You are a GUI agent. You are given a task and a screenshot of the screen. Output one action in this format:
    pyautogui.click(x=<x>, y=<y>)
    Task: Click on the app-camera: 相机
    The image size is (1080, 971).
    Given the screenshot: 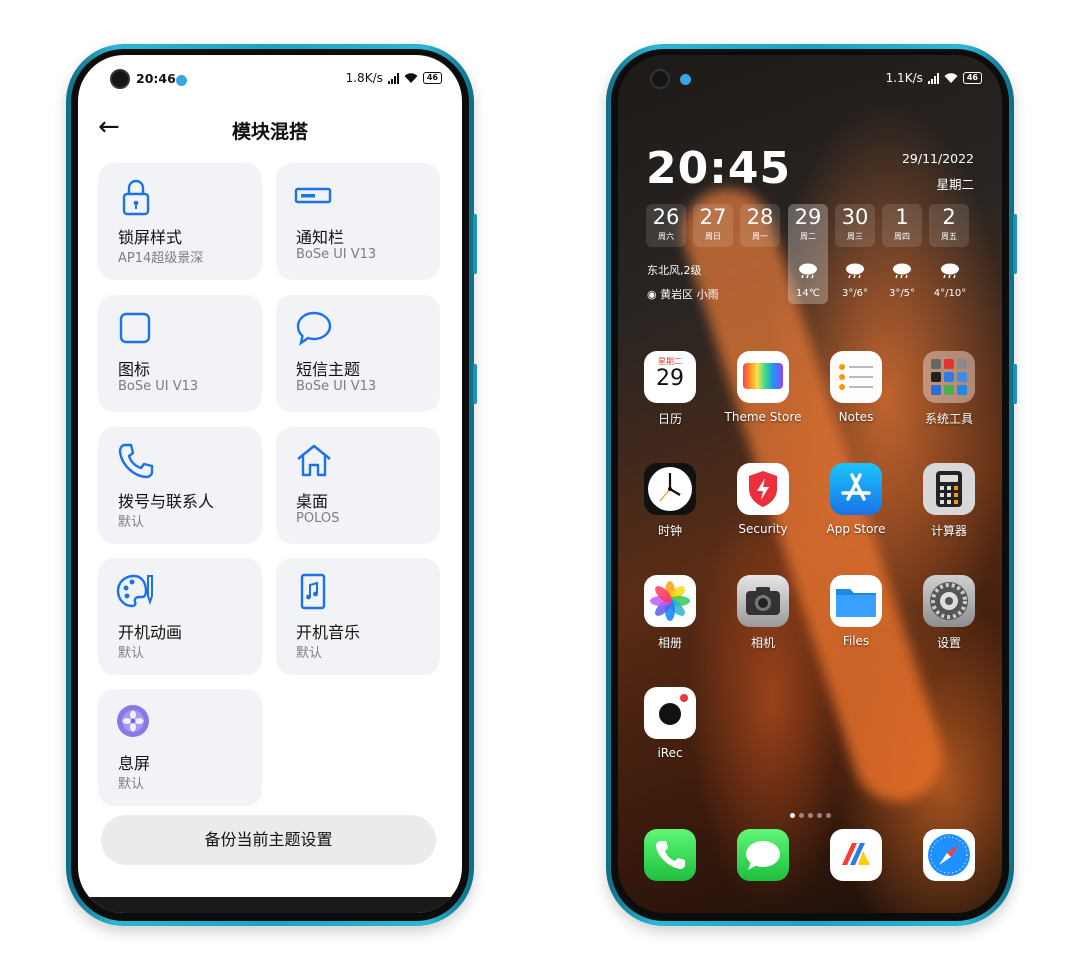 What is the action you would take?
    pyautogui.click(x=763, y=613)
    